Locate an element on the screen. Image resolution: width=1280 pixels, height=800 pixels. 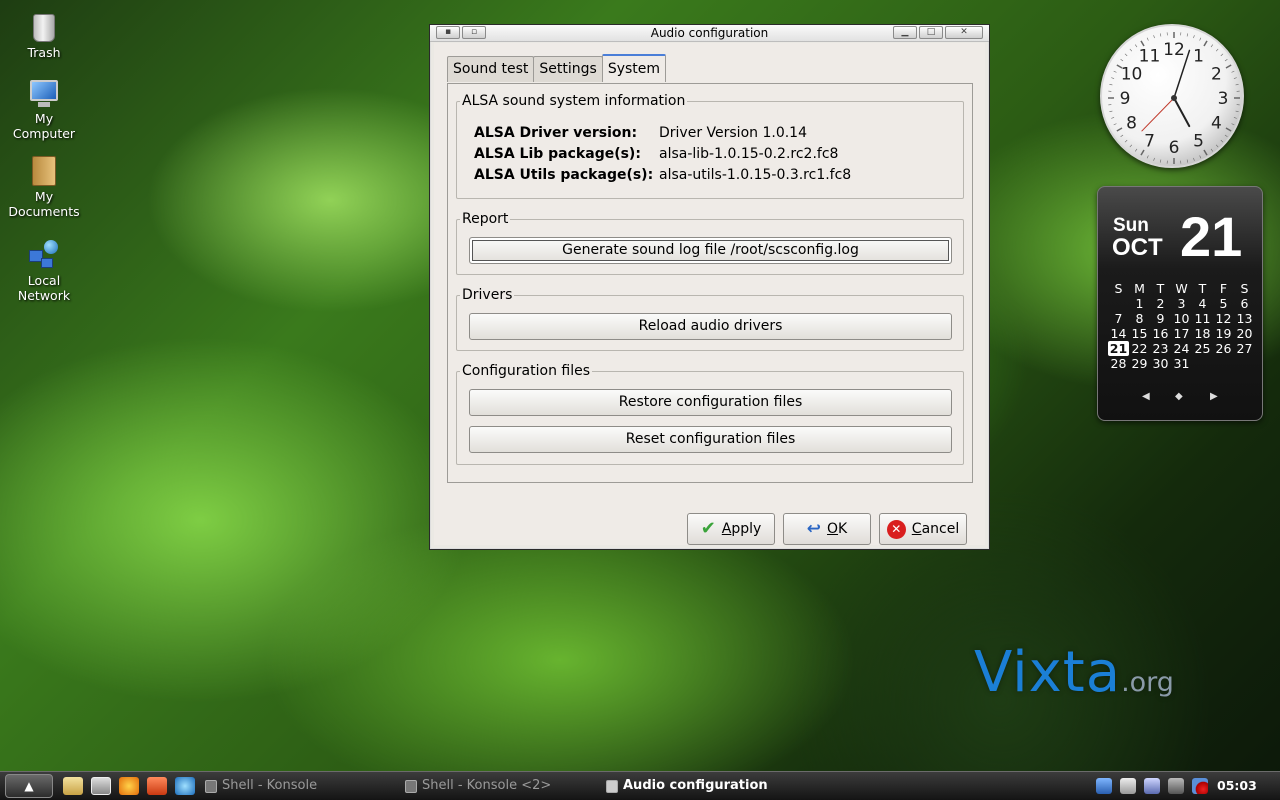
clock-widget: 12 1 2 3 4 5 6 7 8 9 10 11 is located at coordinates (1172, 96).